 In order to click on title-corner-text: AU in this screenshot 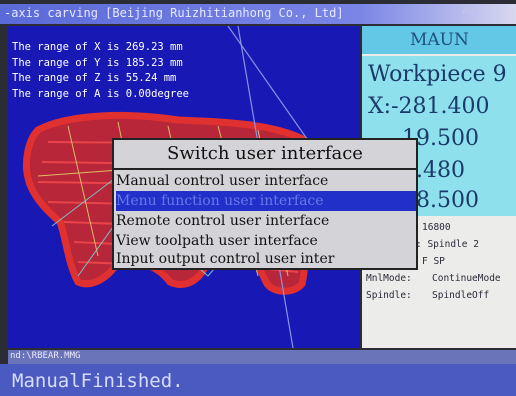, I will do `click(468, 11)`.